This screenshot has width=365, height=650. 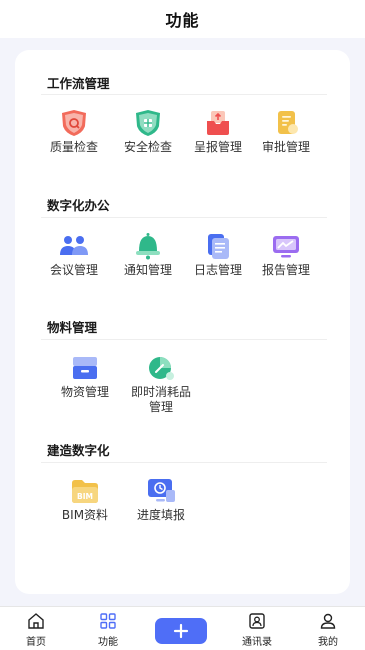 I want to click on approval-document-icon, so click(x=288, y=122).